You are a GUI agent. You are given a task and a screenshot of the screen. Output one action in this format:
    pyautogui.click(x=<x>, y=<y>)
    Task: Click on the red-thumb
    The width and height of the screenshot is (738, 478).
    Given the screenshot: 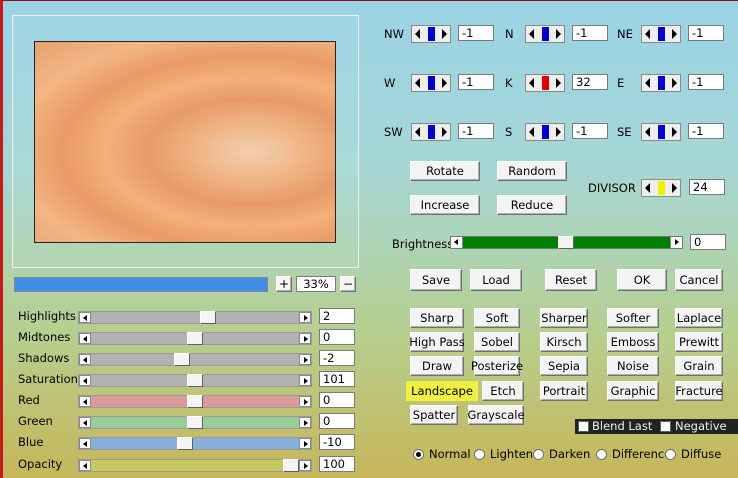 What is the action you would take?
    pyautogui.click(x=195, y=401)
    